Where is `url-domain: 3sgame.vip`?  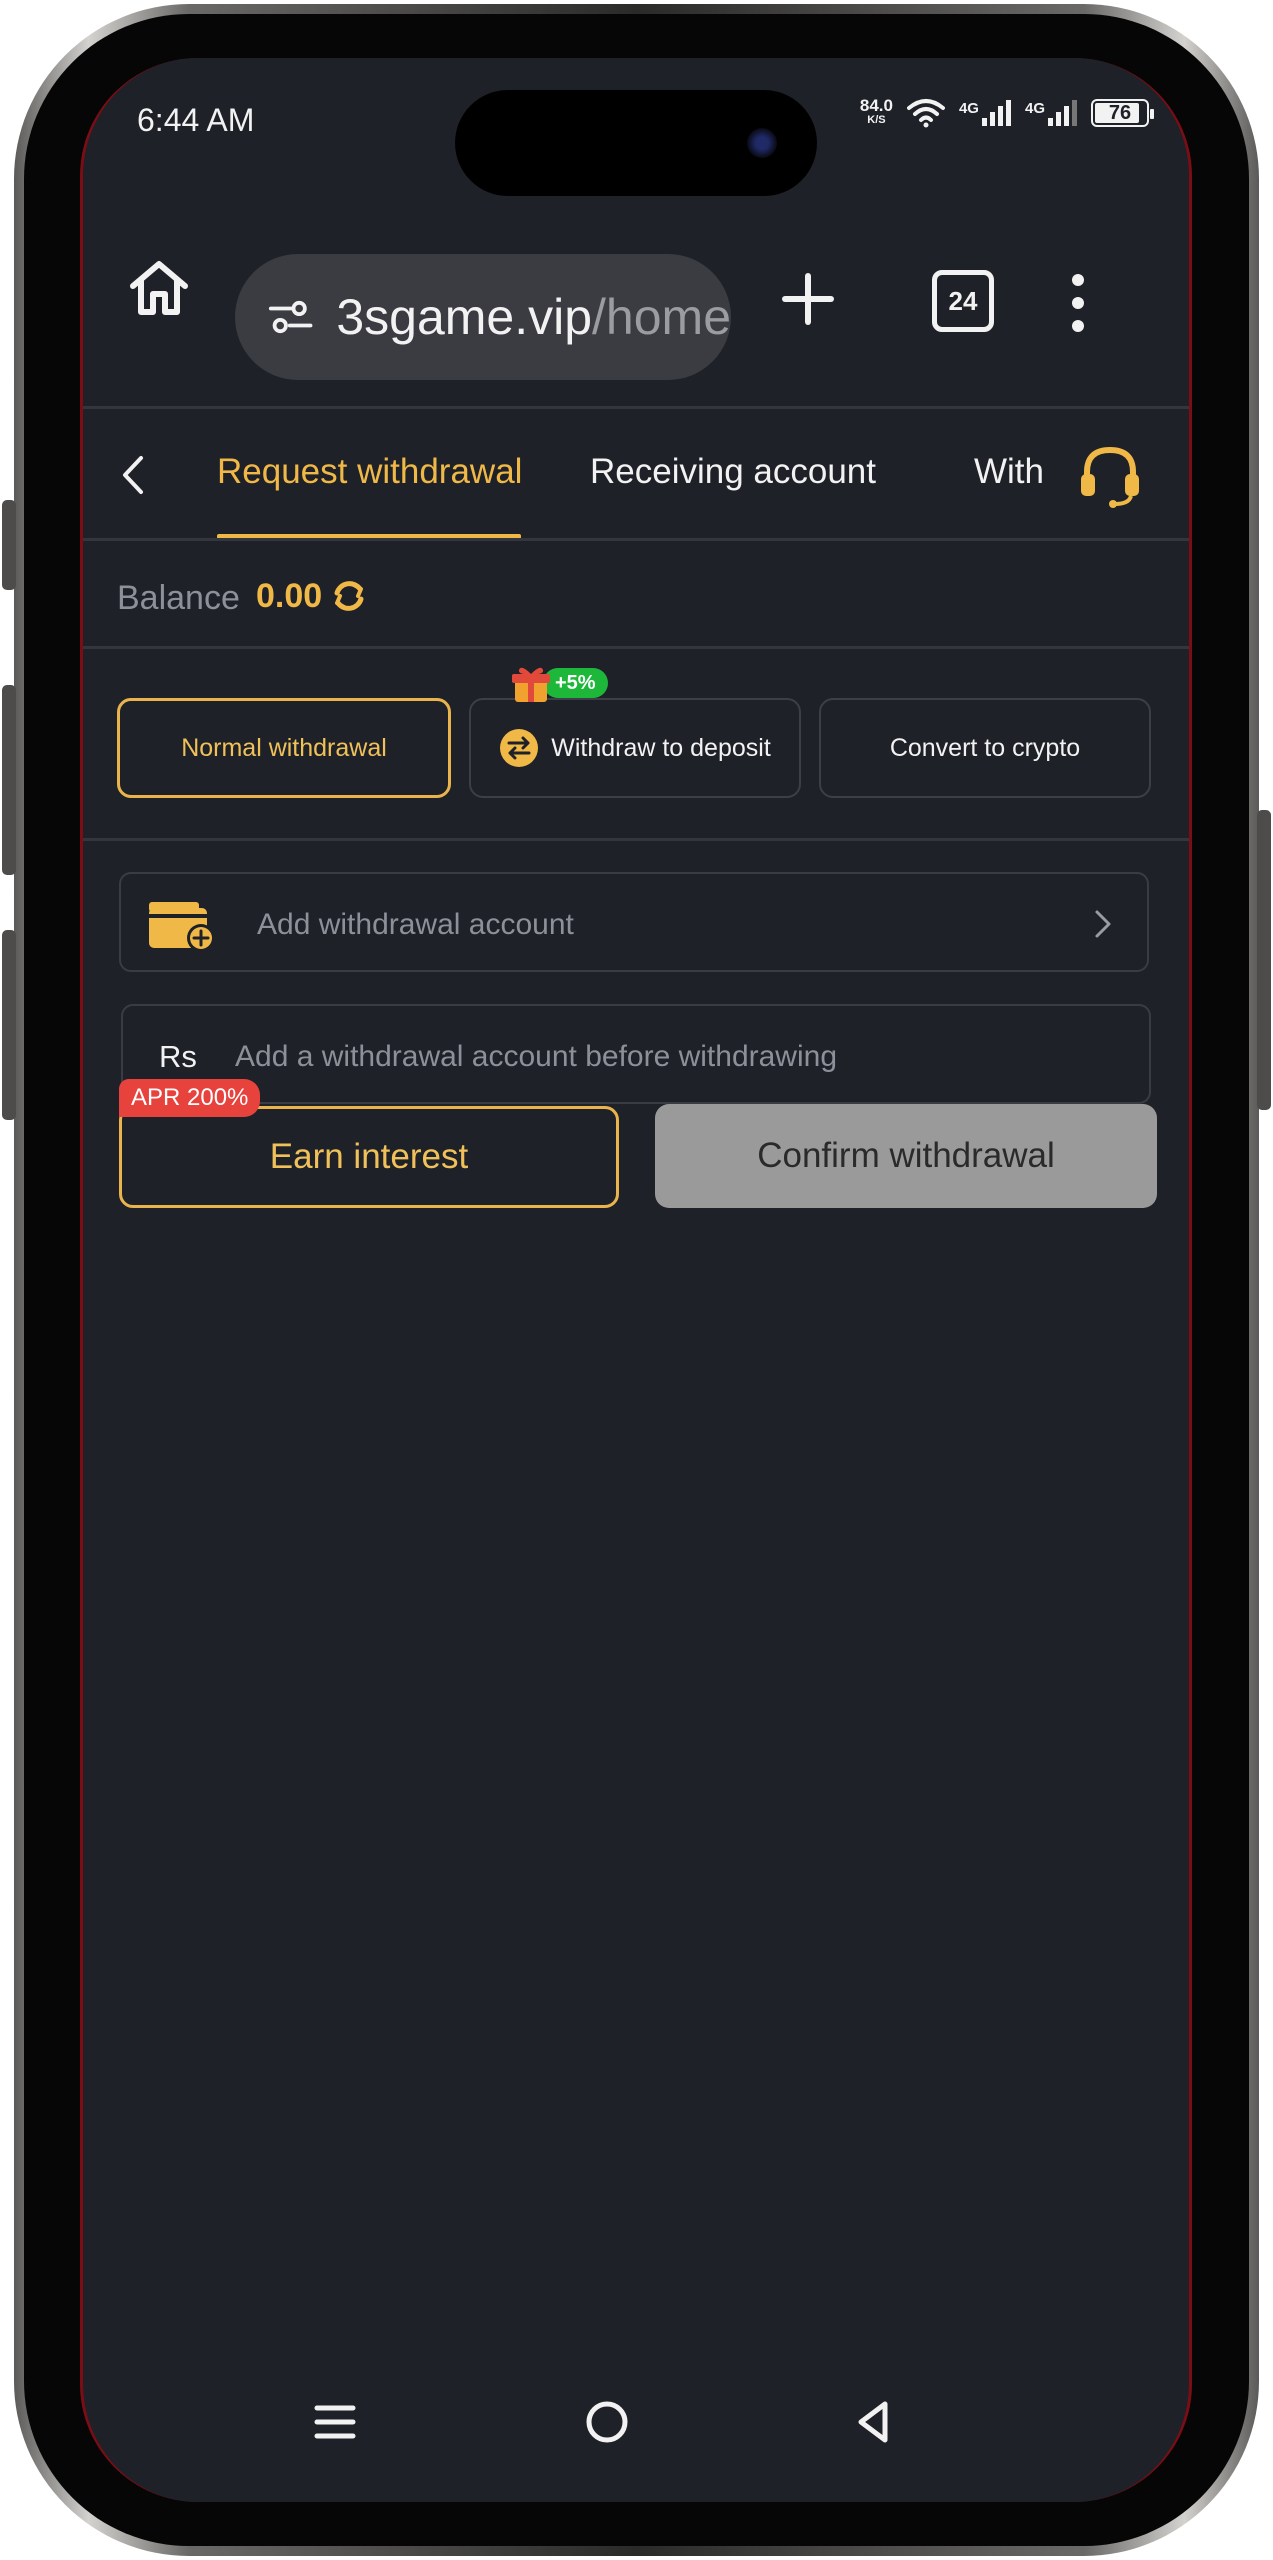
url-domain: 3sgame.vip is located at coordinates (464, 317).